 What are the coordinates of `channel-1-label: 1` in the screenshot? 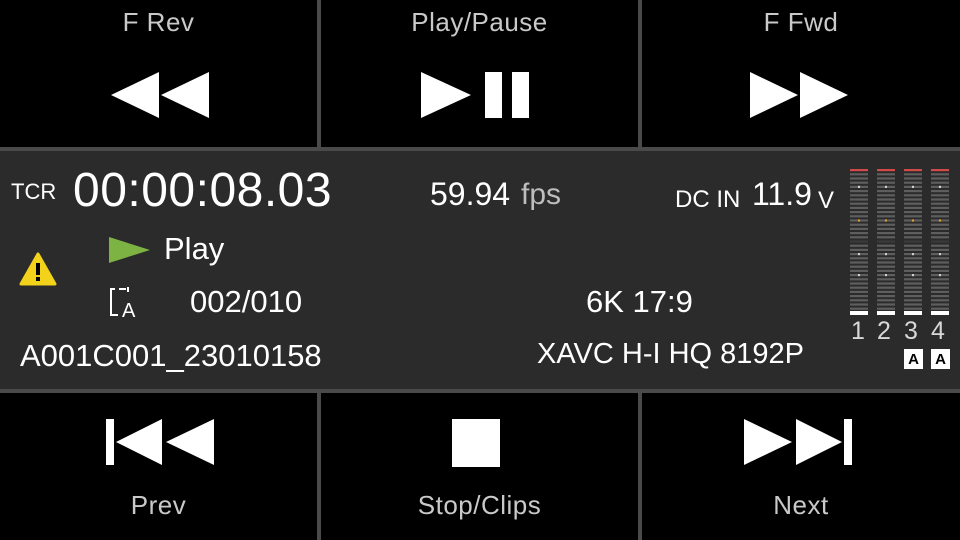 It's located at (858, 331).